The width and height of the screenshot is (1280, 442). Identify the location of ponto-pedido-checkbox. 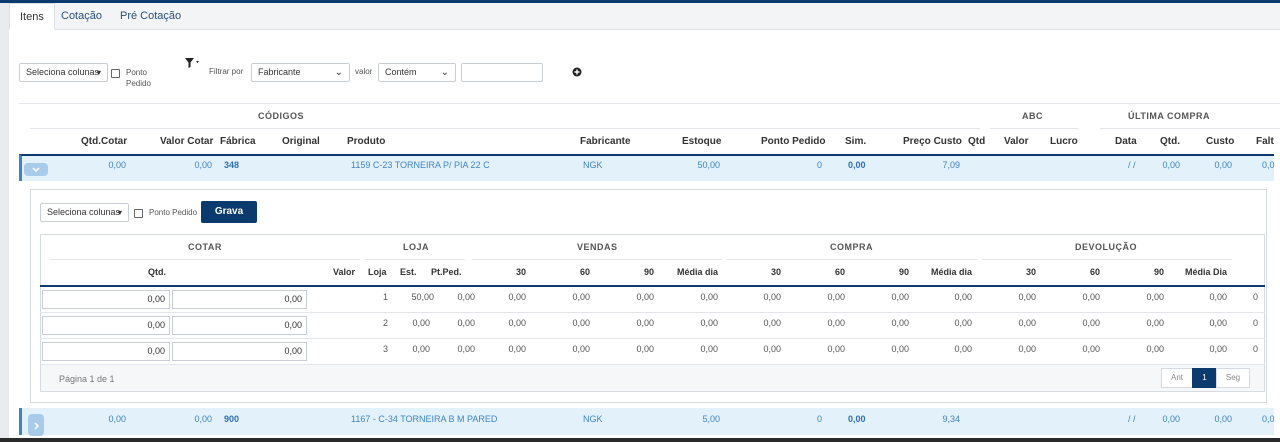
(115, 73).